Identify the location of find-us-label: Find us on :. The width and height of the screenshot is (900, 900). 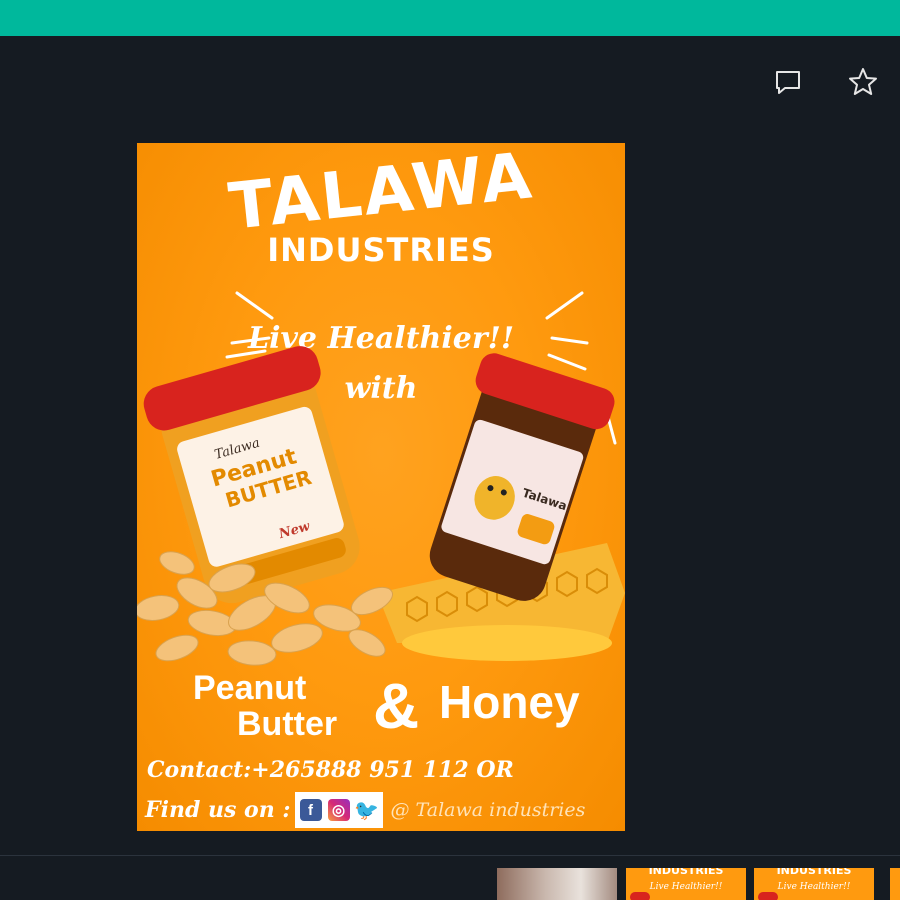
(218, 810).